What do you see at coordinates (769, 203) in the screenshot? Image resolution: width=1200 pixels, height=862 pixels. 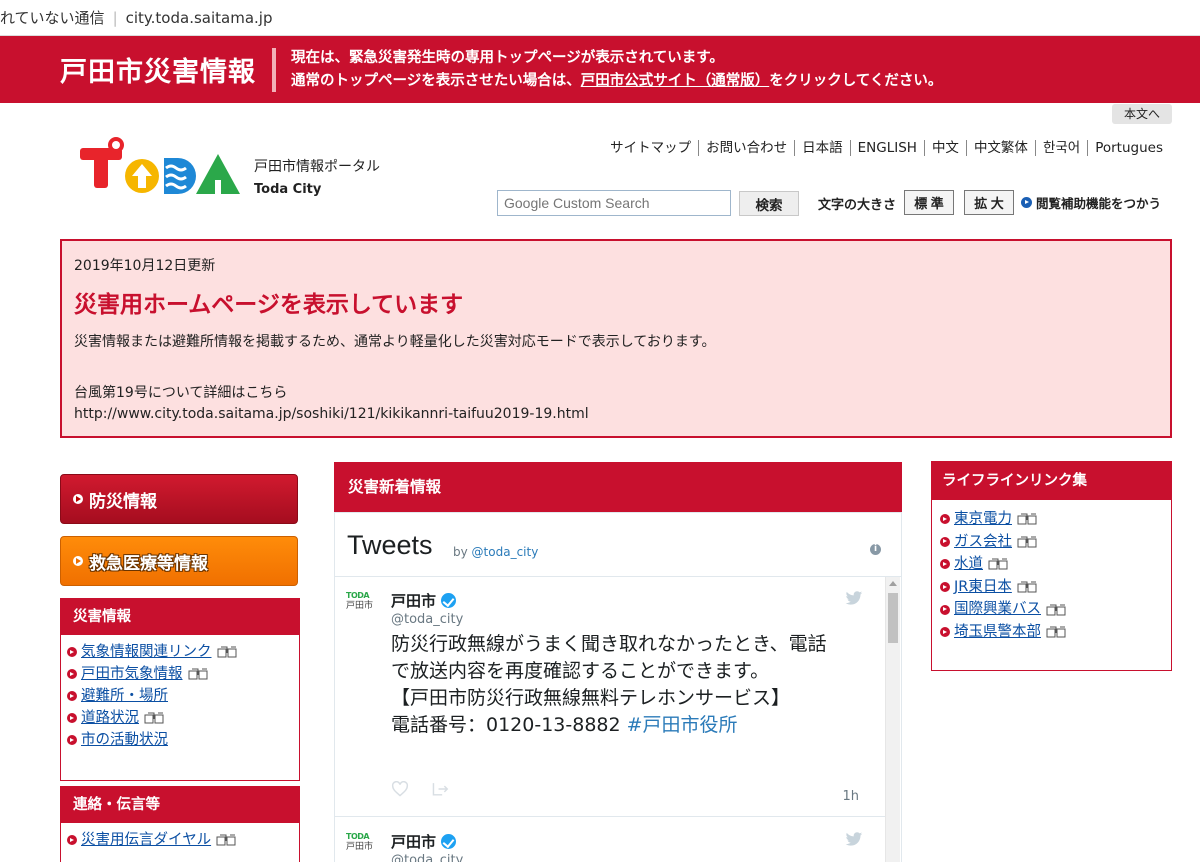 I see `search-button: 検索` at bounding box center [769, 203].